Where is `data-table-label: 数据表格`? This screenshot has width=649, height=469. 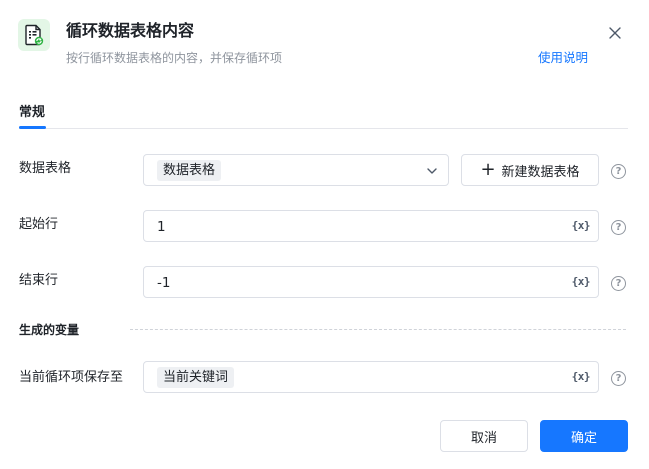
data-table-label: 数据表格 is located at coordinates (45, 168).